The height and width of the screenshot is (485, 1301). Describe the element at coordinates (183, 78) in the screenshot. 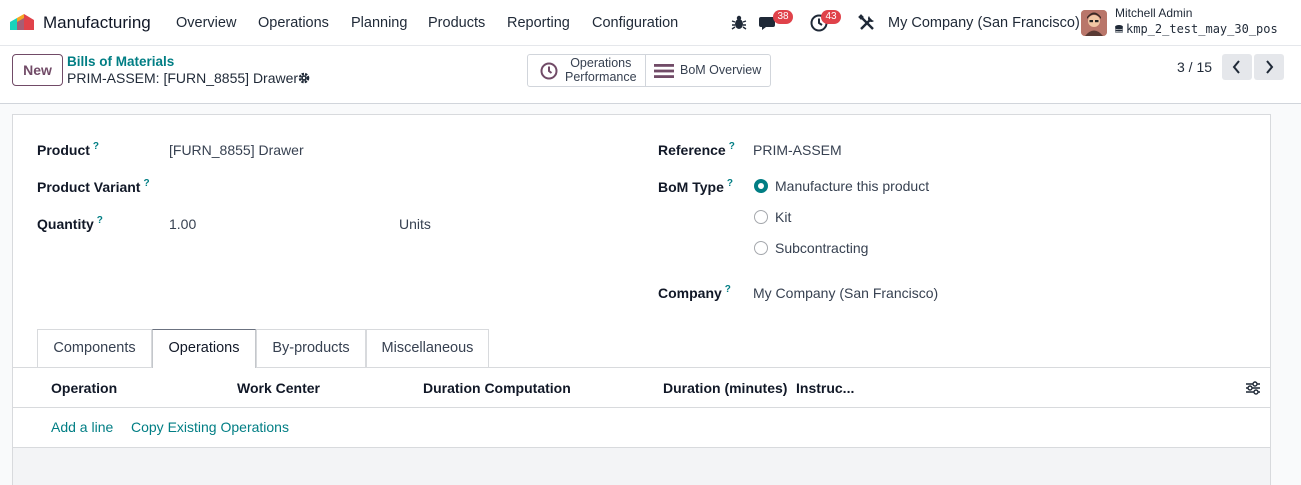

I see `record-title: PRIM-ASSEM: [FURN_8855] Drawer` at that location.